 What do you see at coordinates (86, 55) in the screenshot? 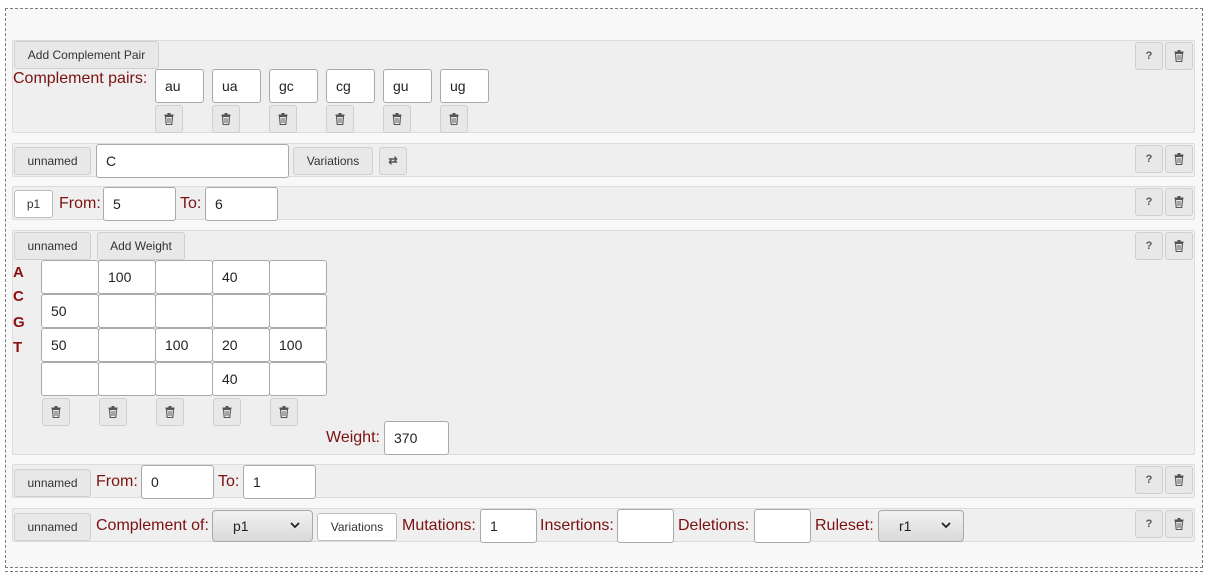
I see `add-complement-pair-button: Add Complement Pair` at bounding box center [86, 55].